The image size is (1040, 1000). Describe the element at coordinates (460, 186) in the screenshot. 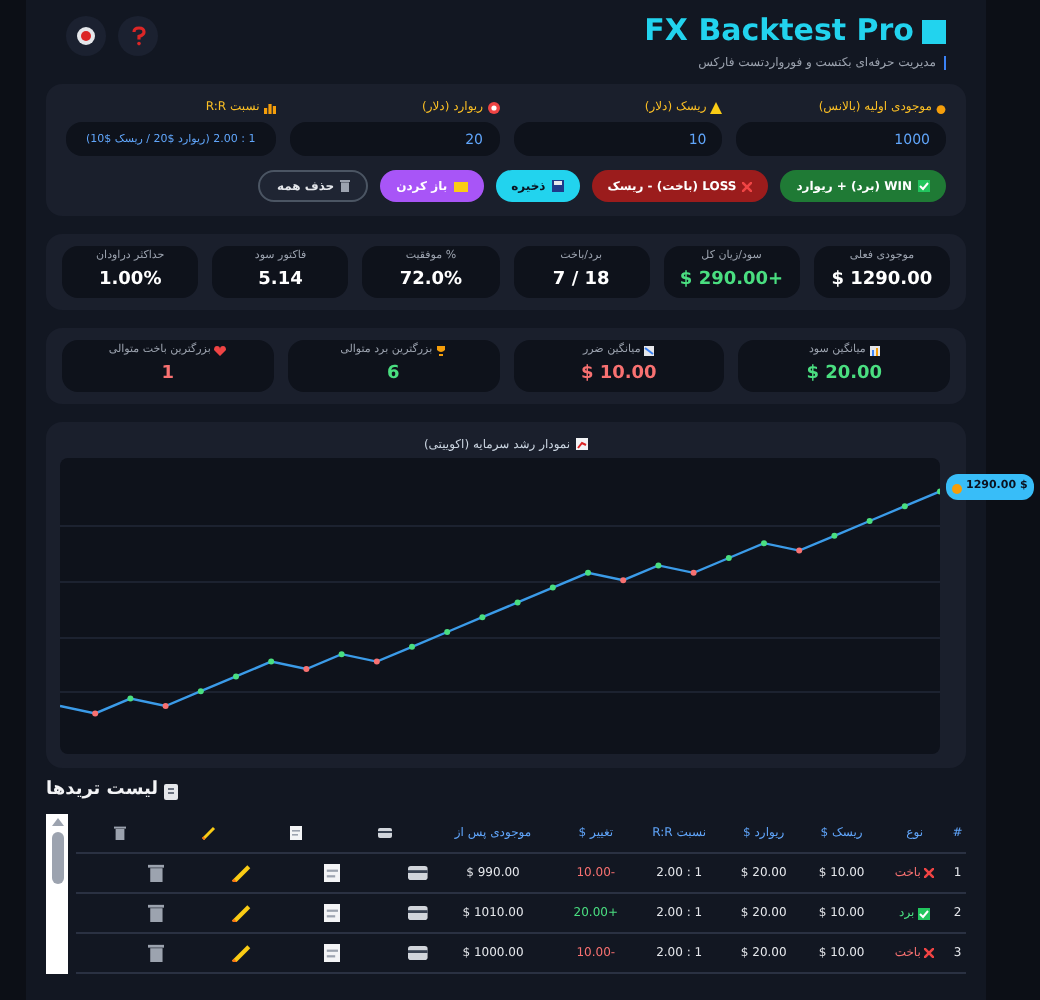

I see `folder-icon` at that location.